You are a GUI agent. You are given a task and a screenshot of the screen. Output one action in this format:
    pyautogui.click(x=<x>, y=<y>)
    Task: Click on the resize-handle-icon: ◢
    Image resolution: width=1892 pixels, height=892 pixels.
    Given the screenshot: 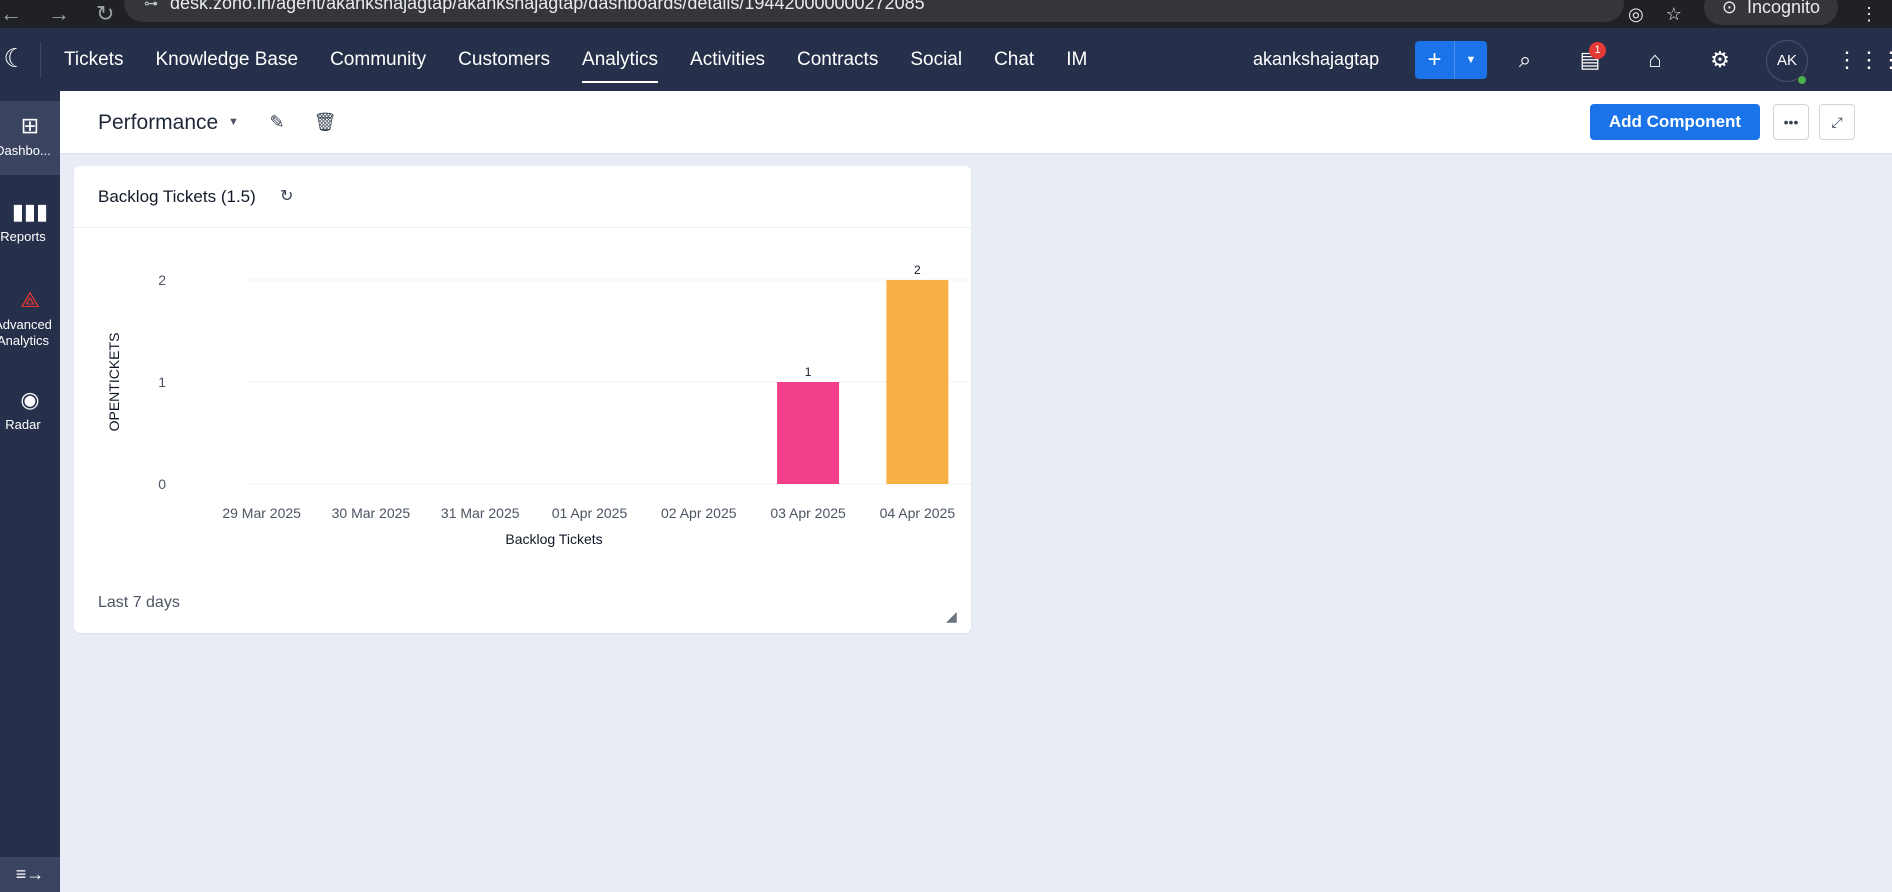 What is the action you would take?
    pyautogui.click(x=951, y=616)
    